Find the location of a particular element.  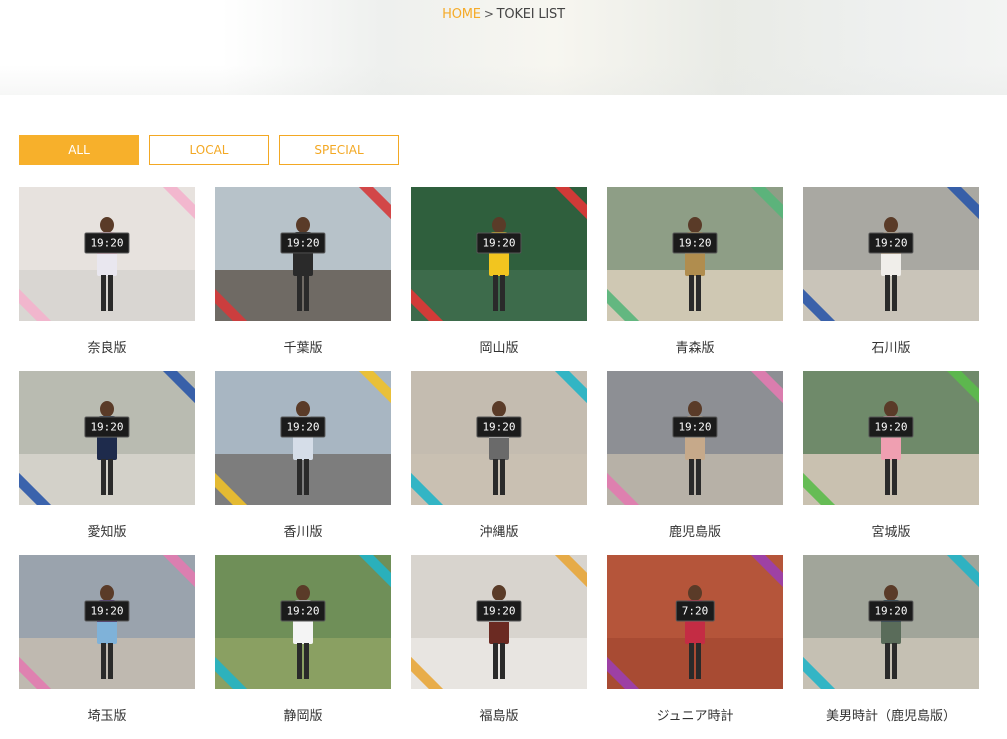

tokei-card: 7:20 ジュニア時計 is located at coordinates (695, 647).